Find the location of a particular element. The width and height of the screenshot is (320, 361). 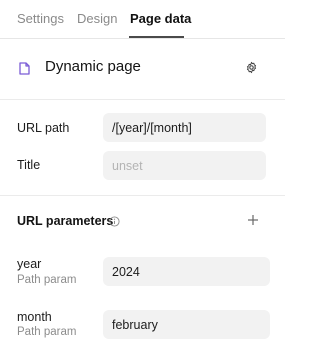

tab-settings: Settings is located at coordinates (40, 18).